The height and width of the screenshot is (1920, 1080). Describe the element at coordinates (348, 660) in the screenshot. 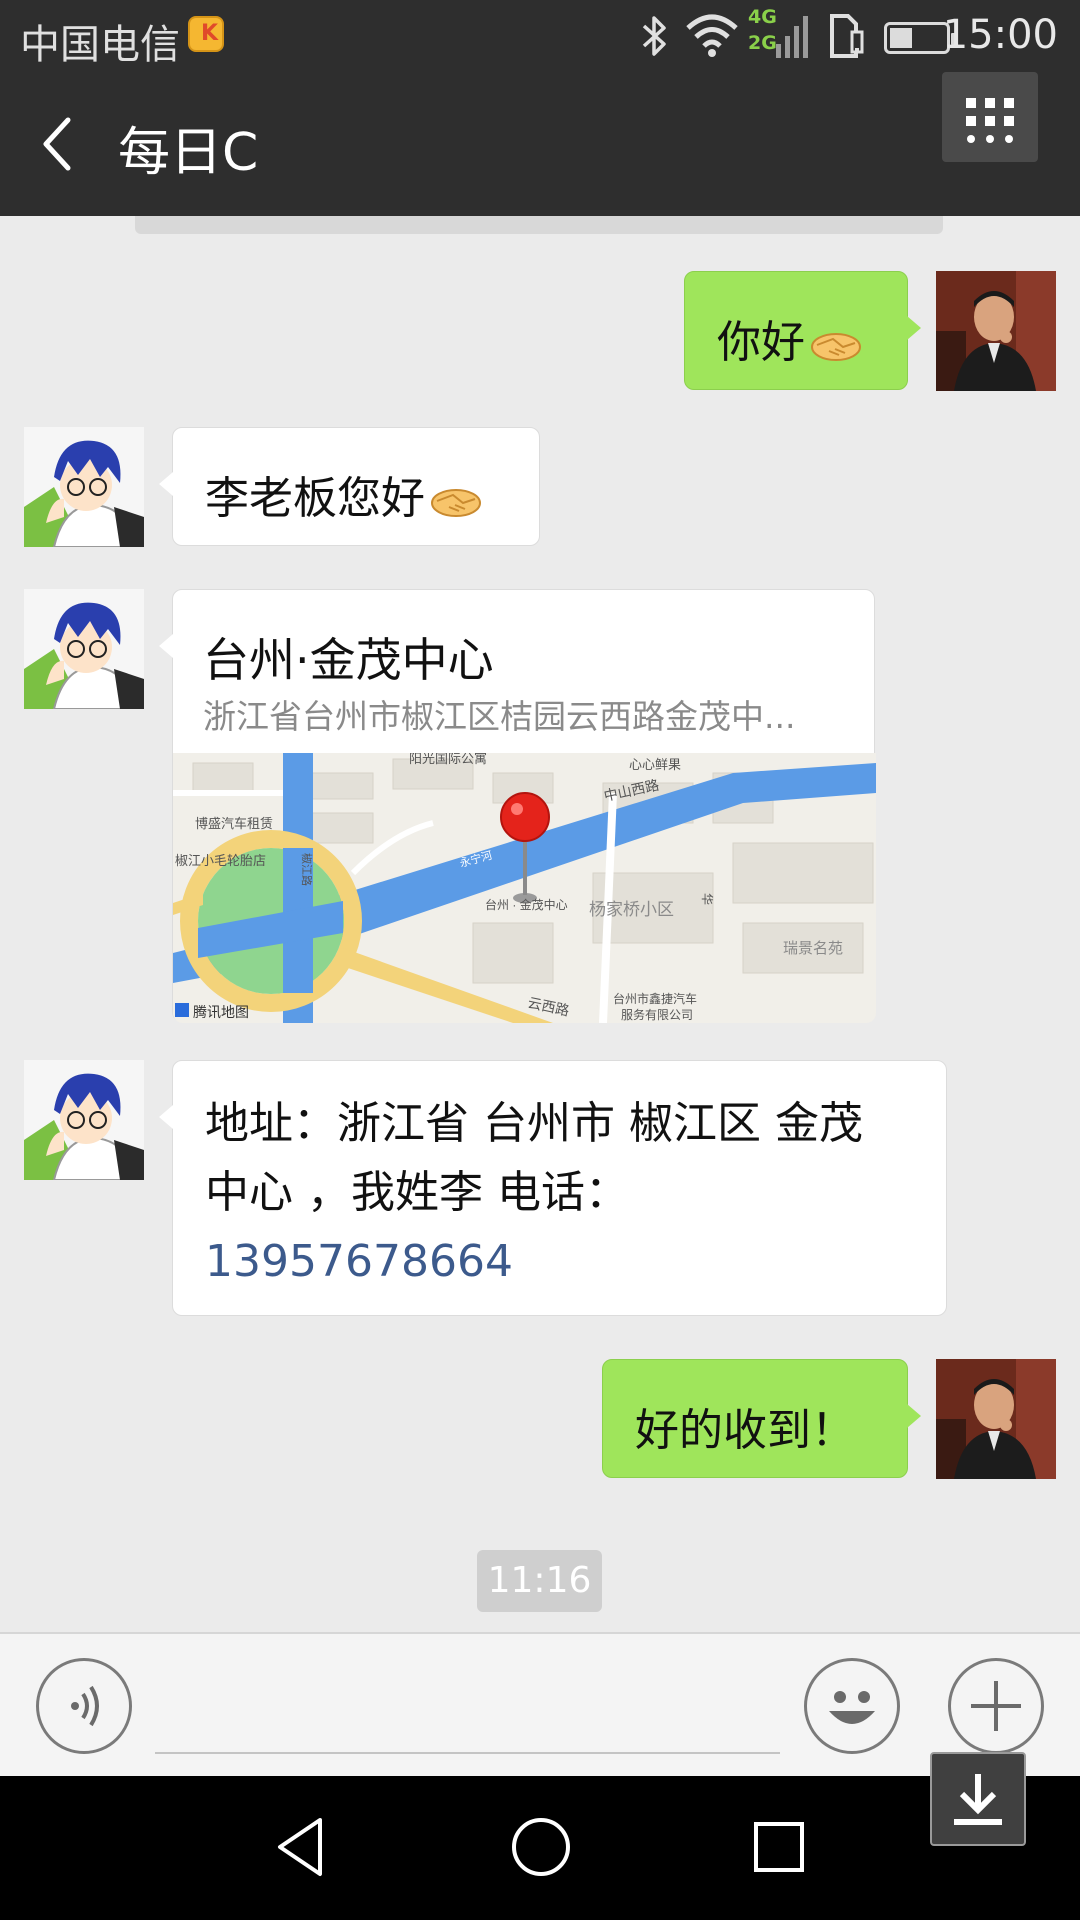

I see `location-name: 台州·金茂中心` at that location.